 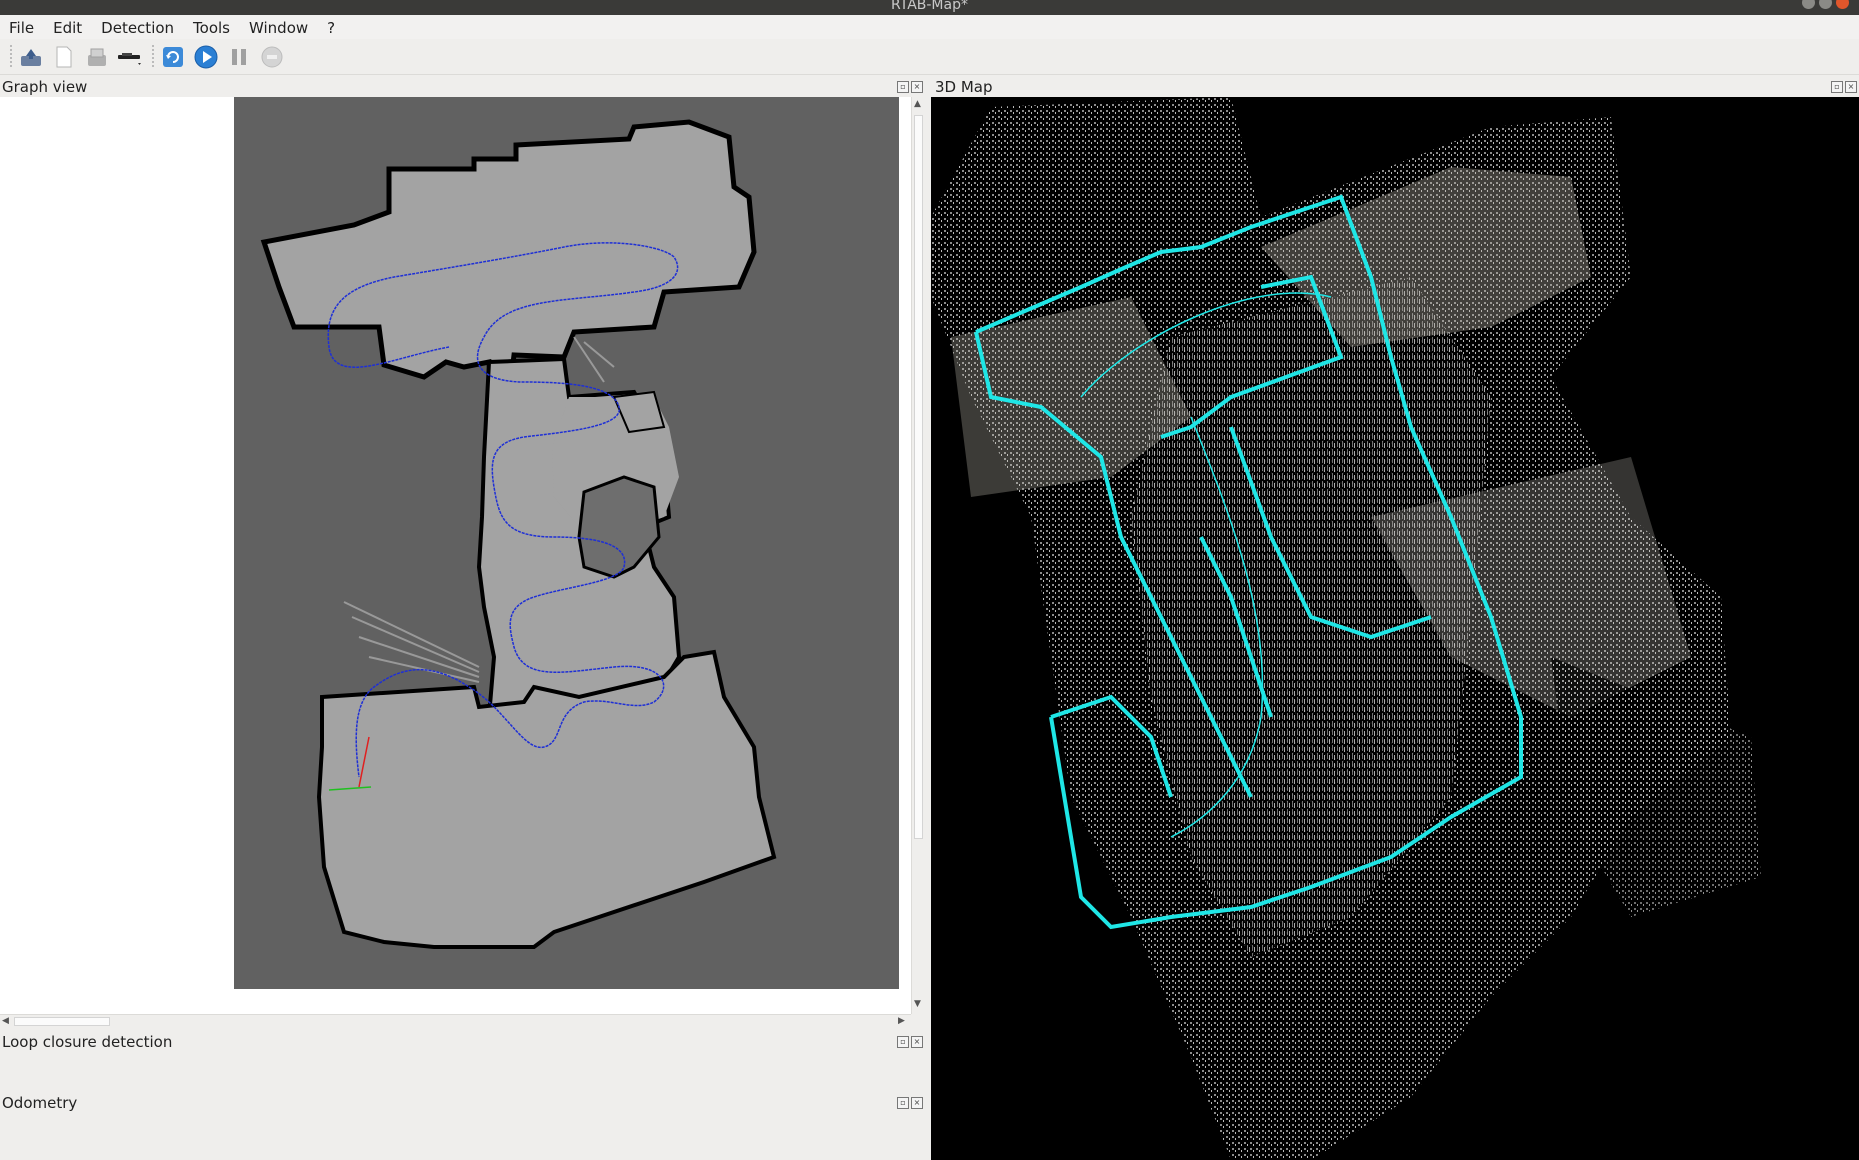 What do you see at coordinates (68, 27) in the screenshot?
I see `menu-edit: Edit` at bounding box center [68, 27].